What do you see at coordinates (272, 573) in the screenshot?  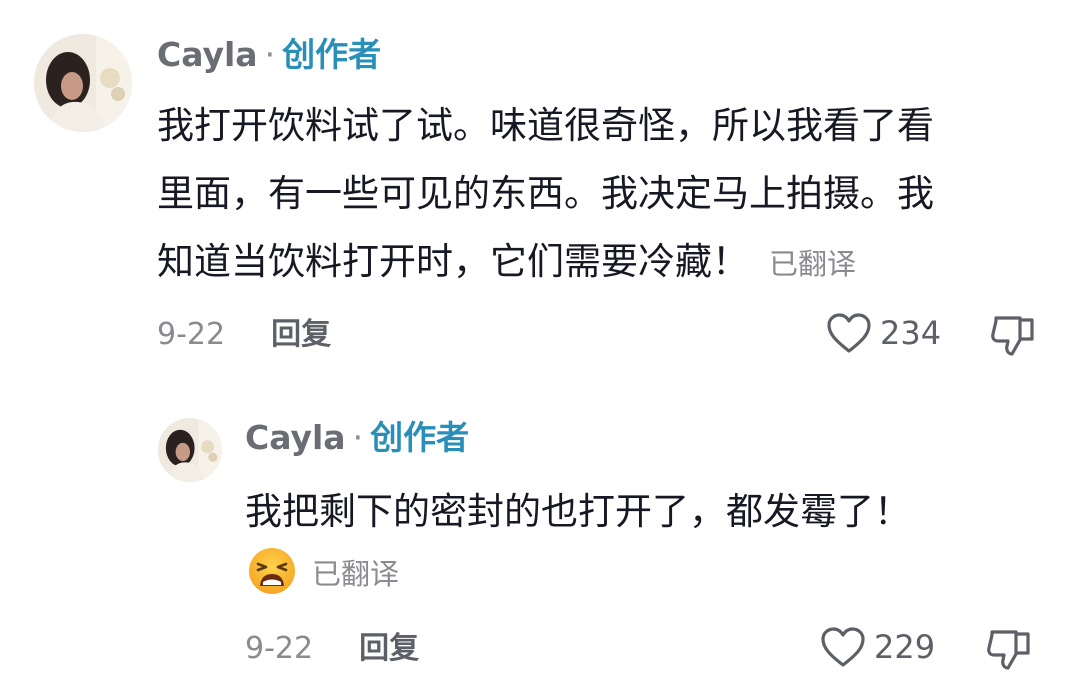 I see `weary-face-emoji` at bounding box center [272, 573].